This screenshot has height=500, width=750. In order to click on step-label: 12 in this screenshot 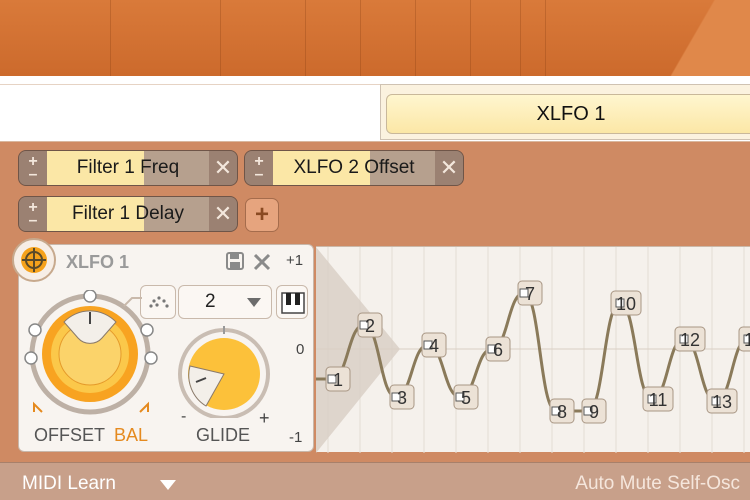, I will do `click(690, 340)`.